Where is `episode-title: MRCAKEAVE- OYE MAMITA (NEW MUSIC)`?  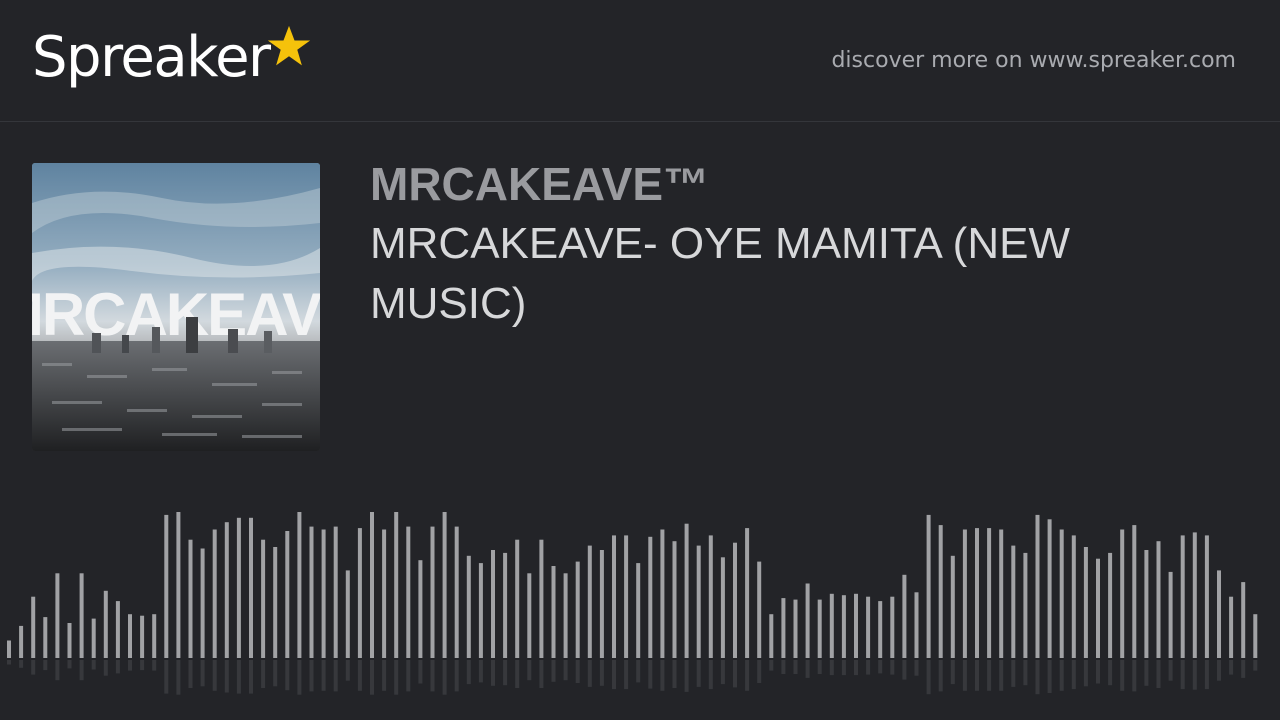
episode-title: MRCAKEAVE- OYE MAMITA (NEW MUSIC) is located at coordinates (800, 274).